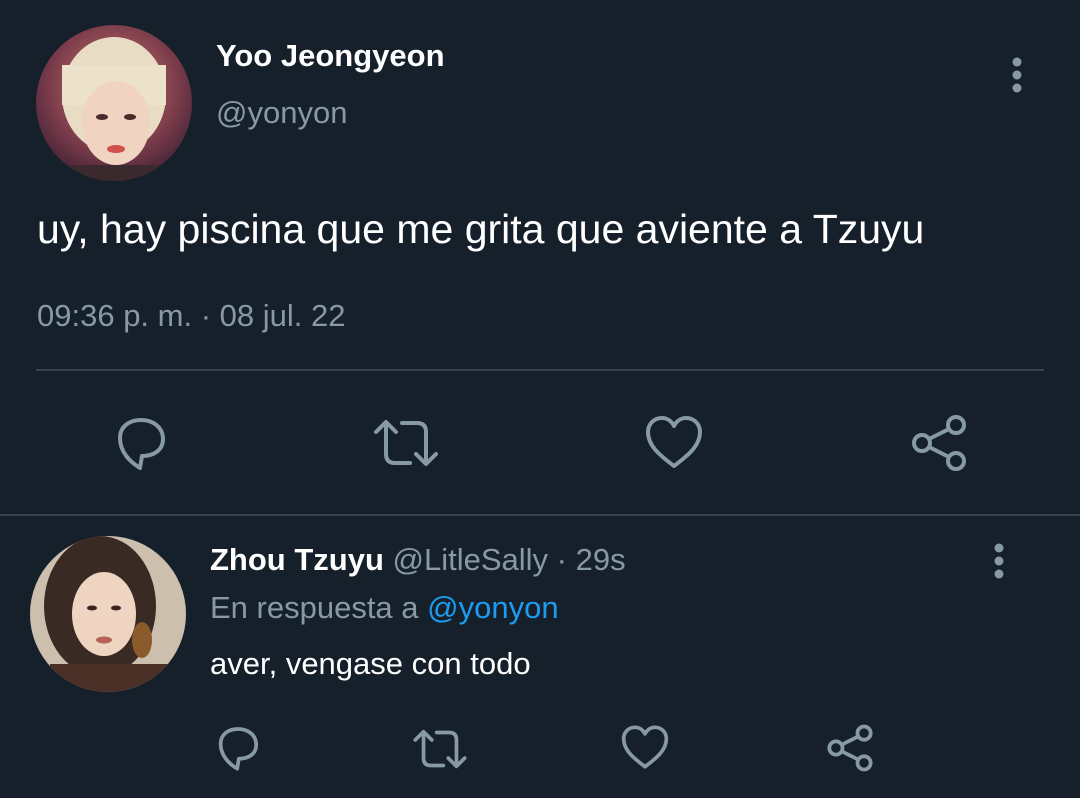 The image size is (1080, 798). I want to click on reply-more-options-icon, so click(999, 562).